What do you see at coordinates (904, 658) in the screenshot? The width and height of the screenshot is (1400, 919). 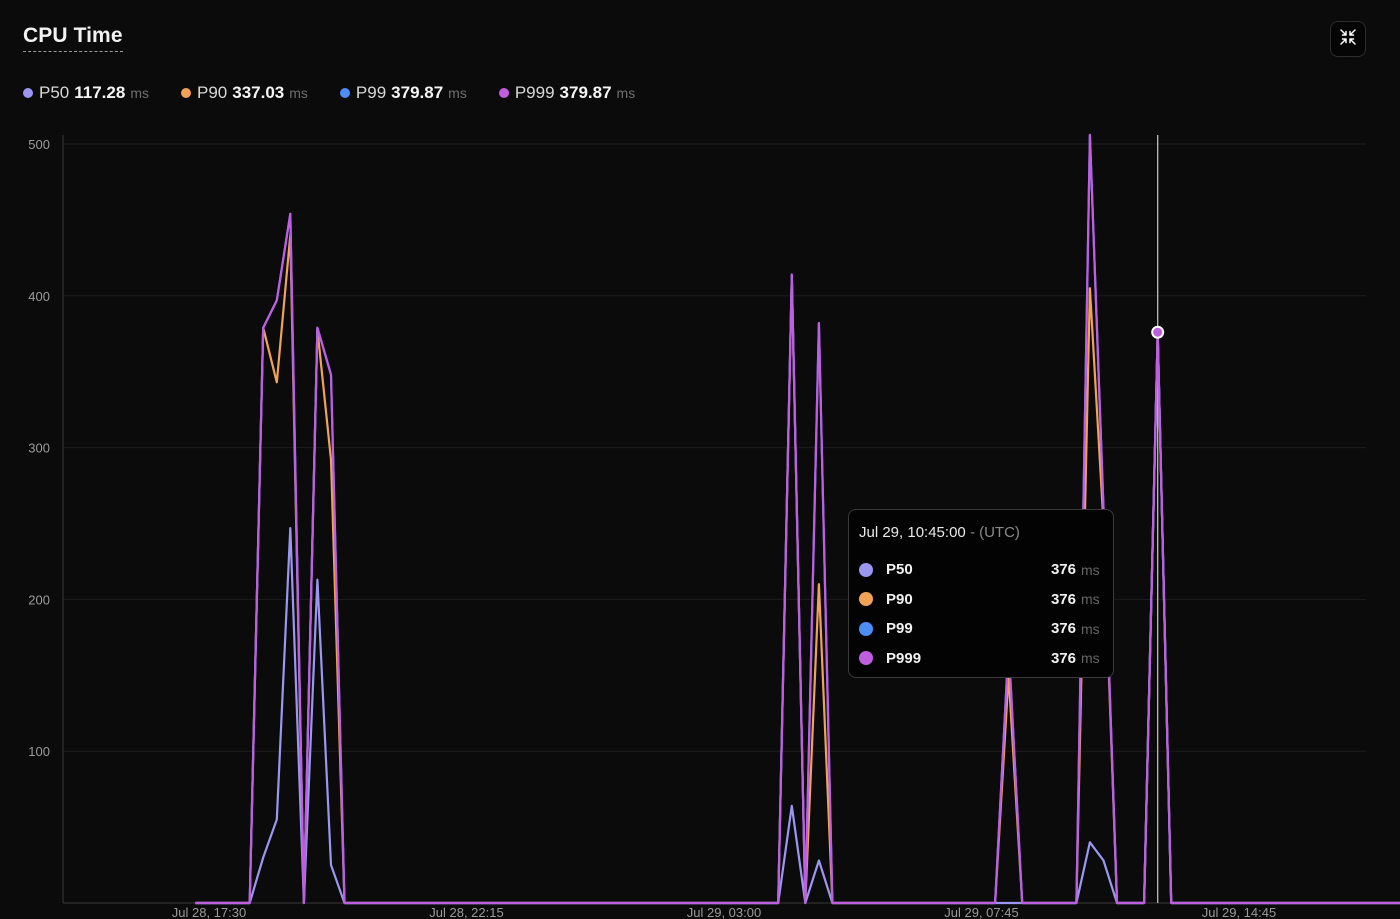 I see `tooltip-series-name: P999` at bounding box center [904, 658].